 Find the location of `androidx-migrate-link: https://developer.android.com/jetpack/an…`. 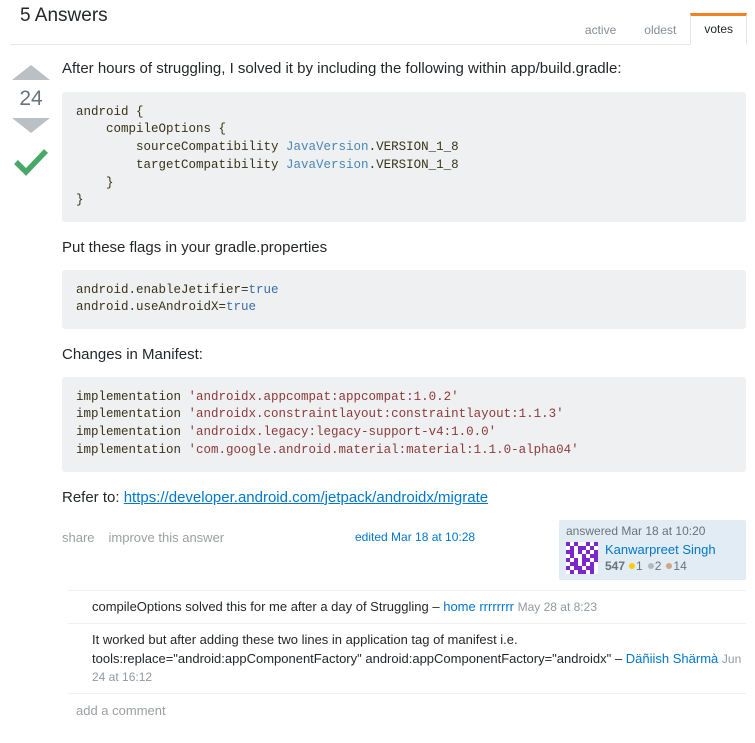

androidx-migrate-link: https://developer.android.com/jetpack/an… is located at coordinates (306, 497).